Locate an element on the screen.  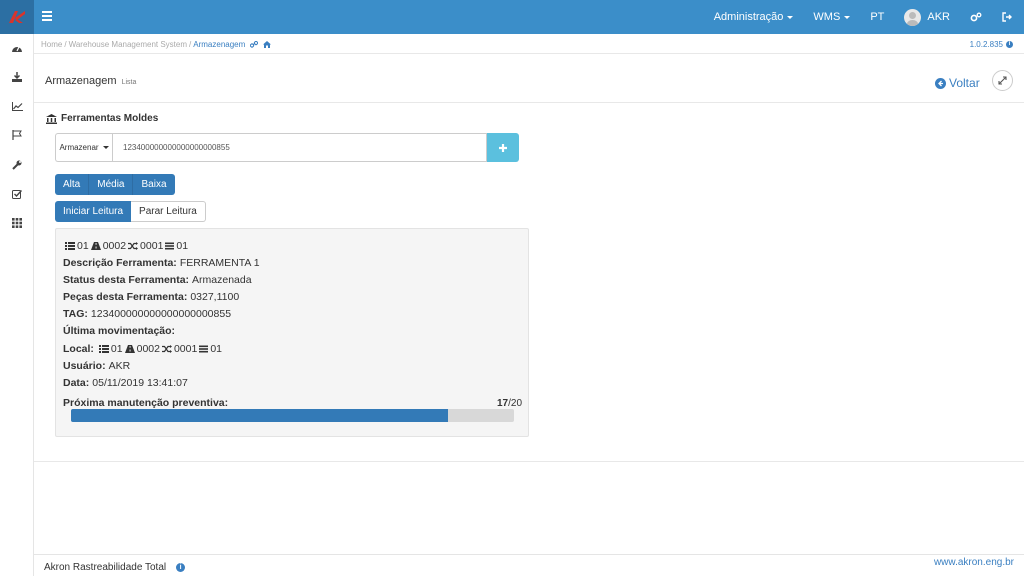
user-label: Usuário: is located at coordinates (84, 366).